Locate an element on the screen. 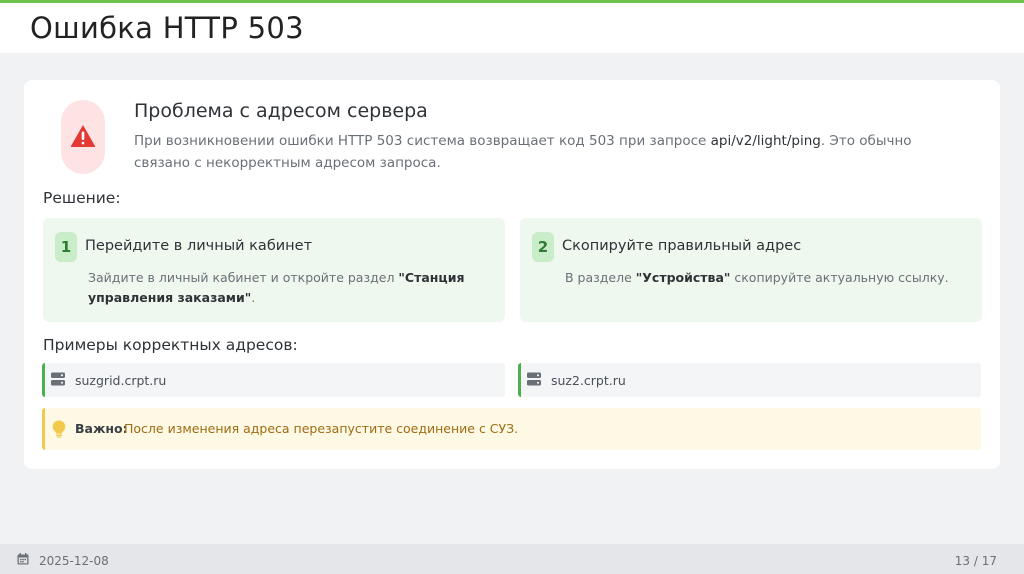 Image resolution: width=1024 pixels, height=574 pixels. step-title: Скопируйте правильный адрес is located at coordinates (682, 246).